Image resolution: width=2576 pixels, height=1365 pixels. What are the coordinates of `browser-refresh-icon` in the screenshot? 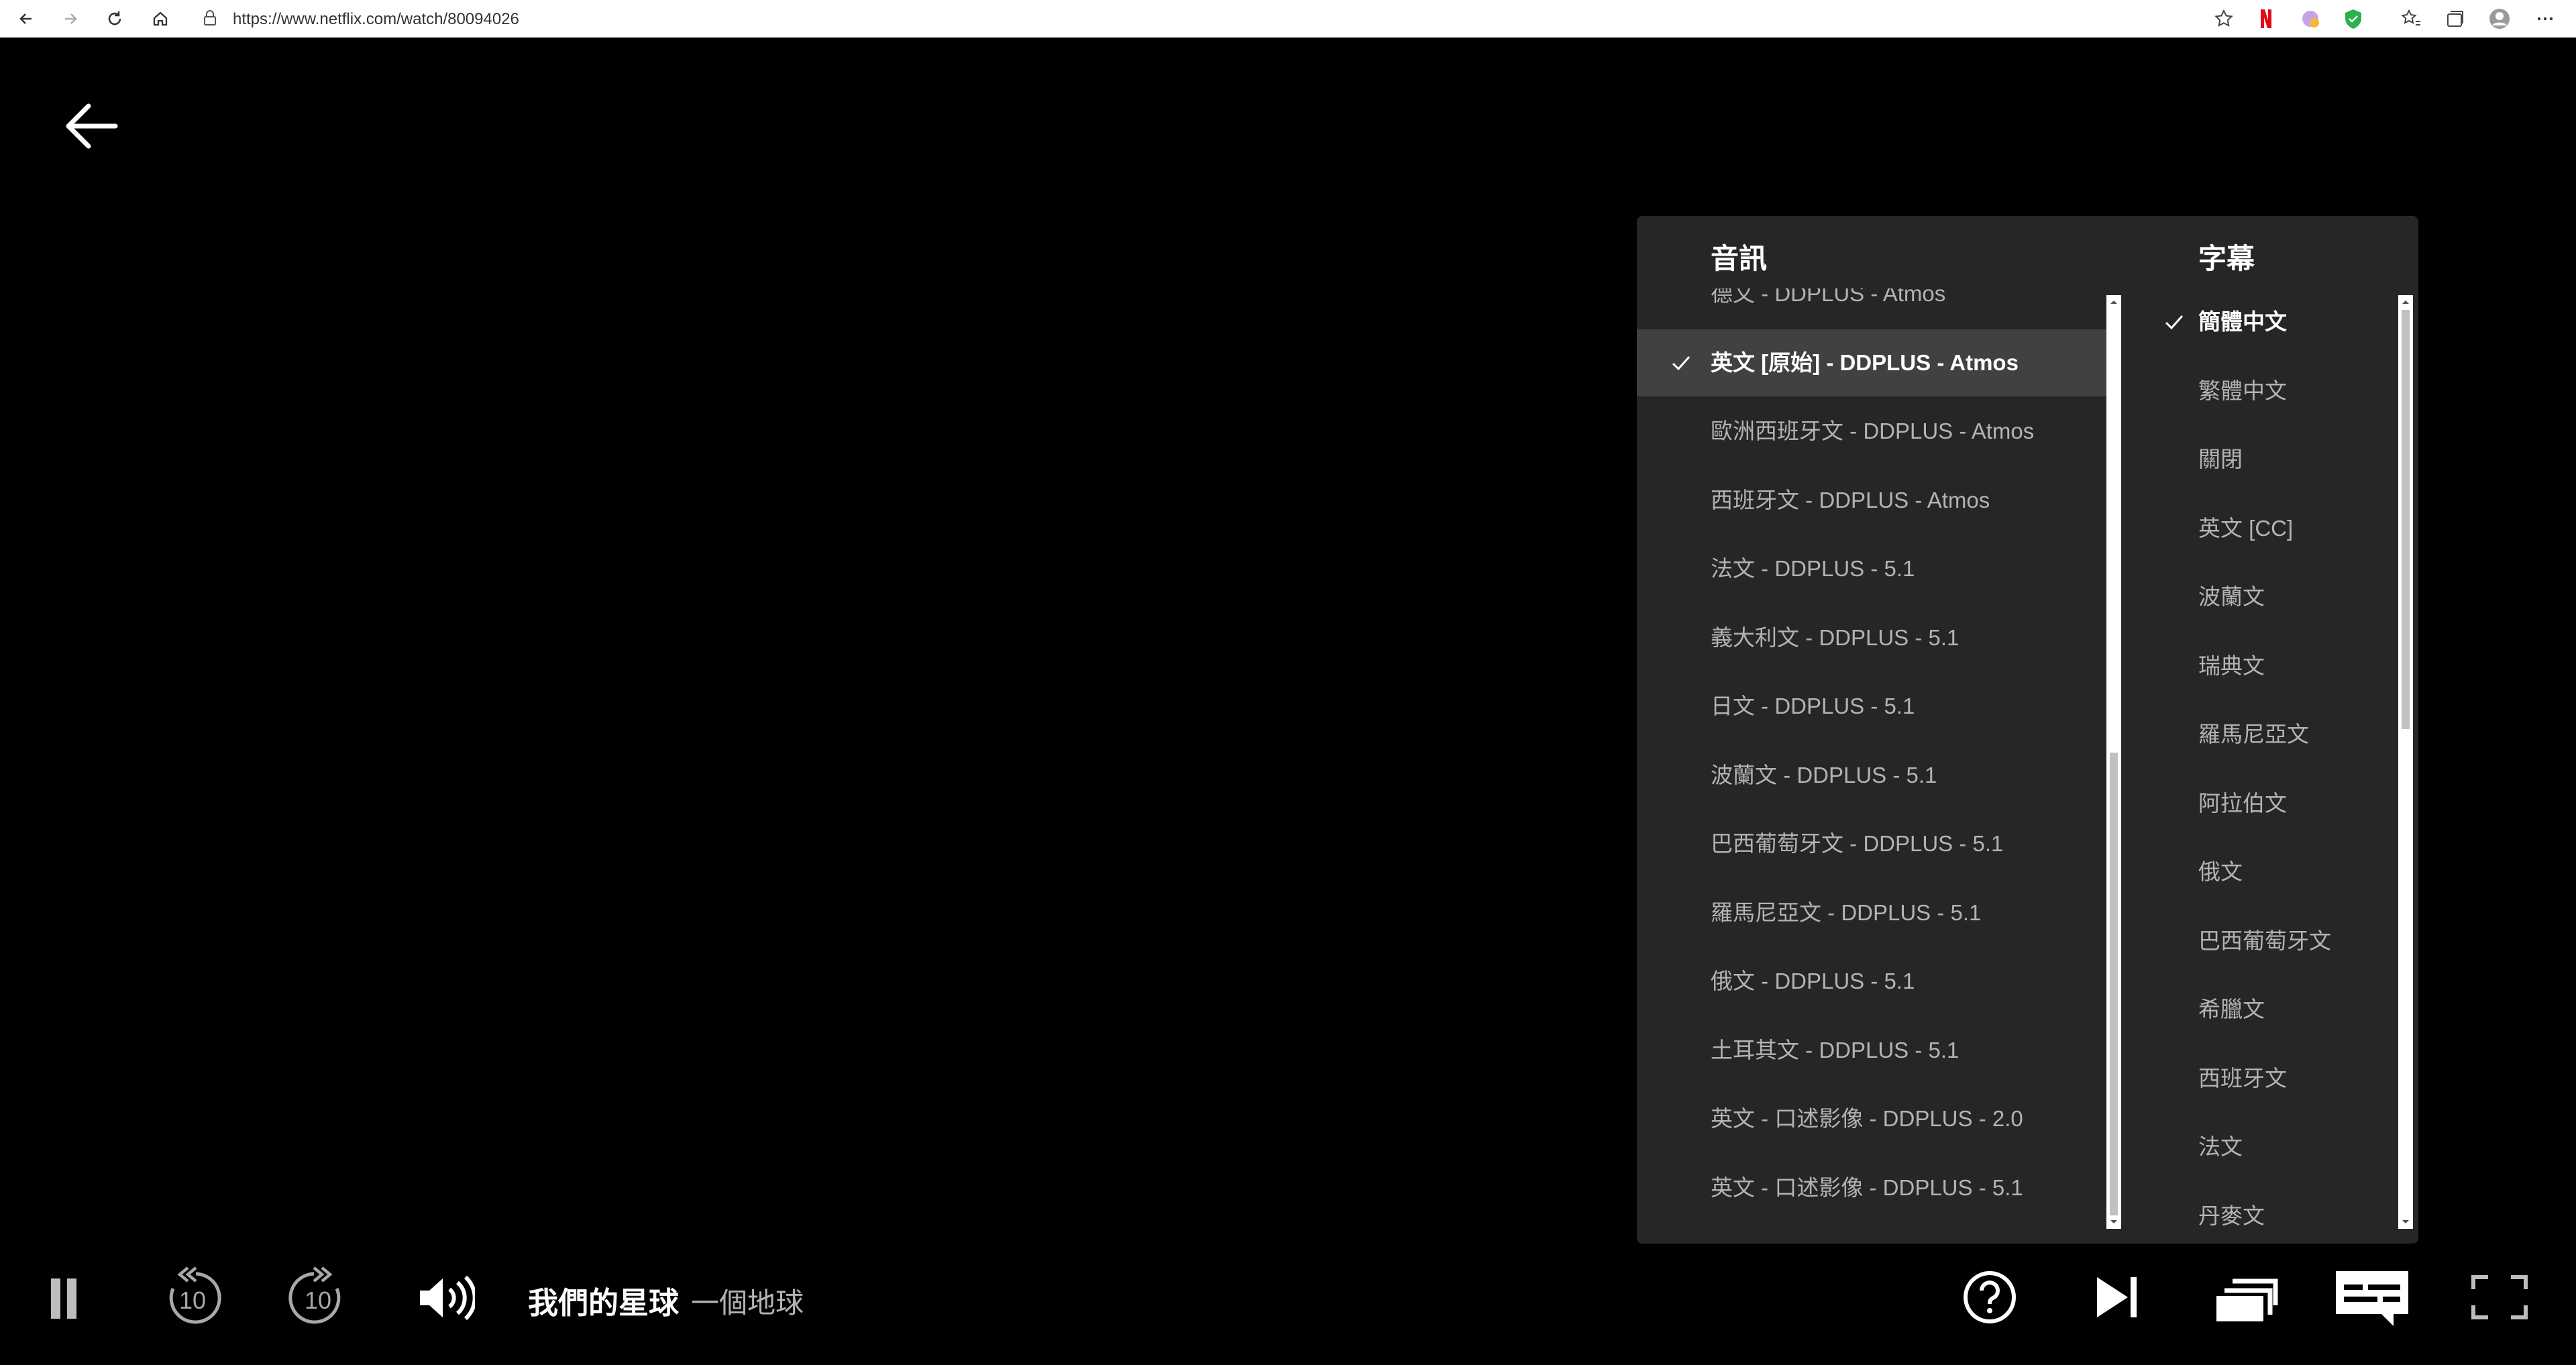 It's located at (114, 19).